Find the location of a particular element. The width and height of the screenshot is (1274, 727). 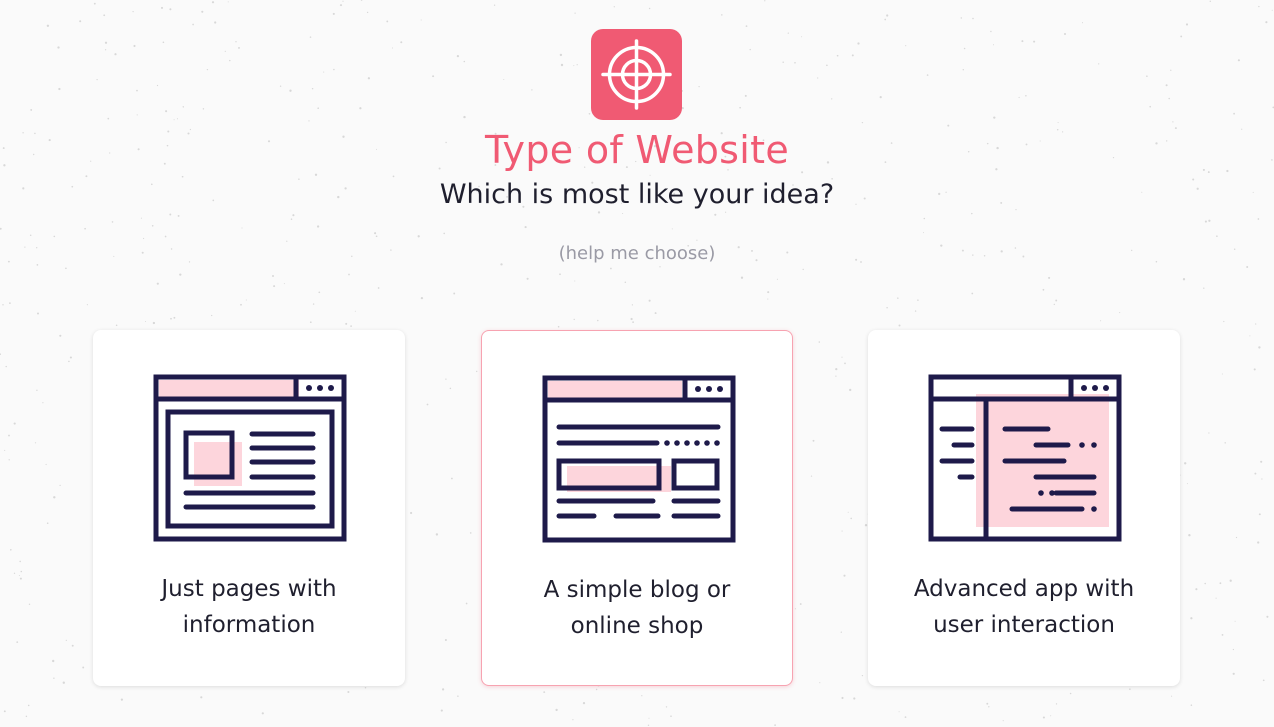

option-label-line2: online shop is located at coordinates (637, 626).